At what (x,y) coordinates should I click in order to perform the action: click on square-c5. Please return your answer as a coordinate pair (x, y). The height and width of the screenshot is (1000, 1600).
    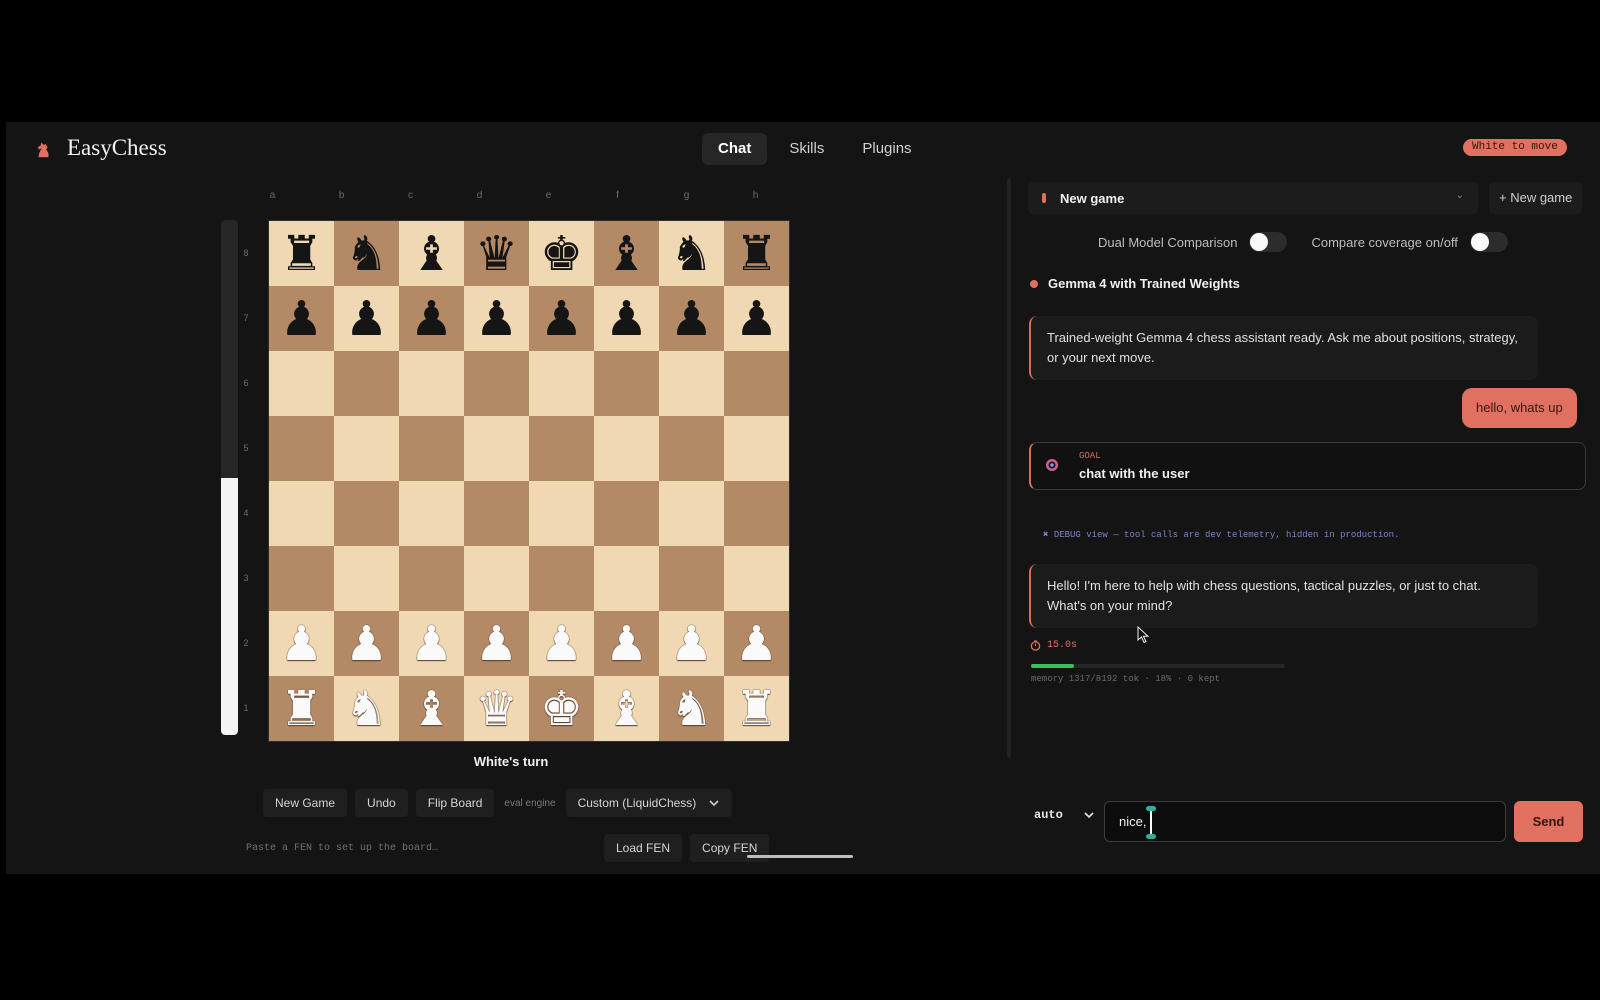
    Looking at the image, I should click on (431, 448).